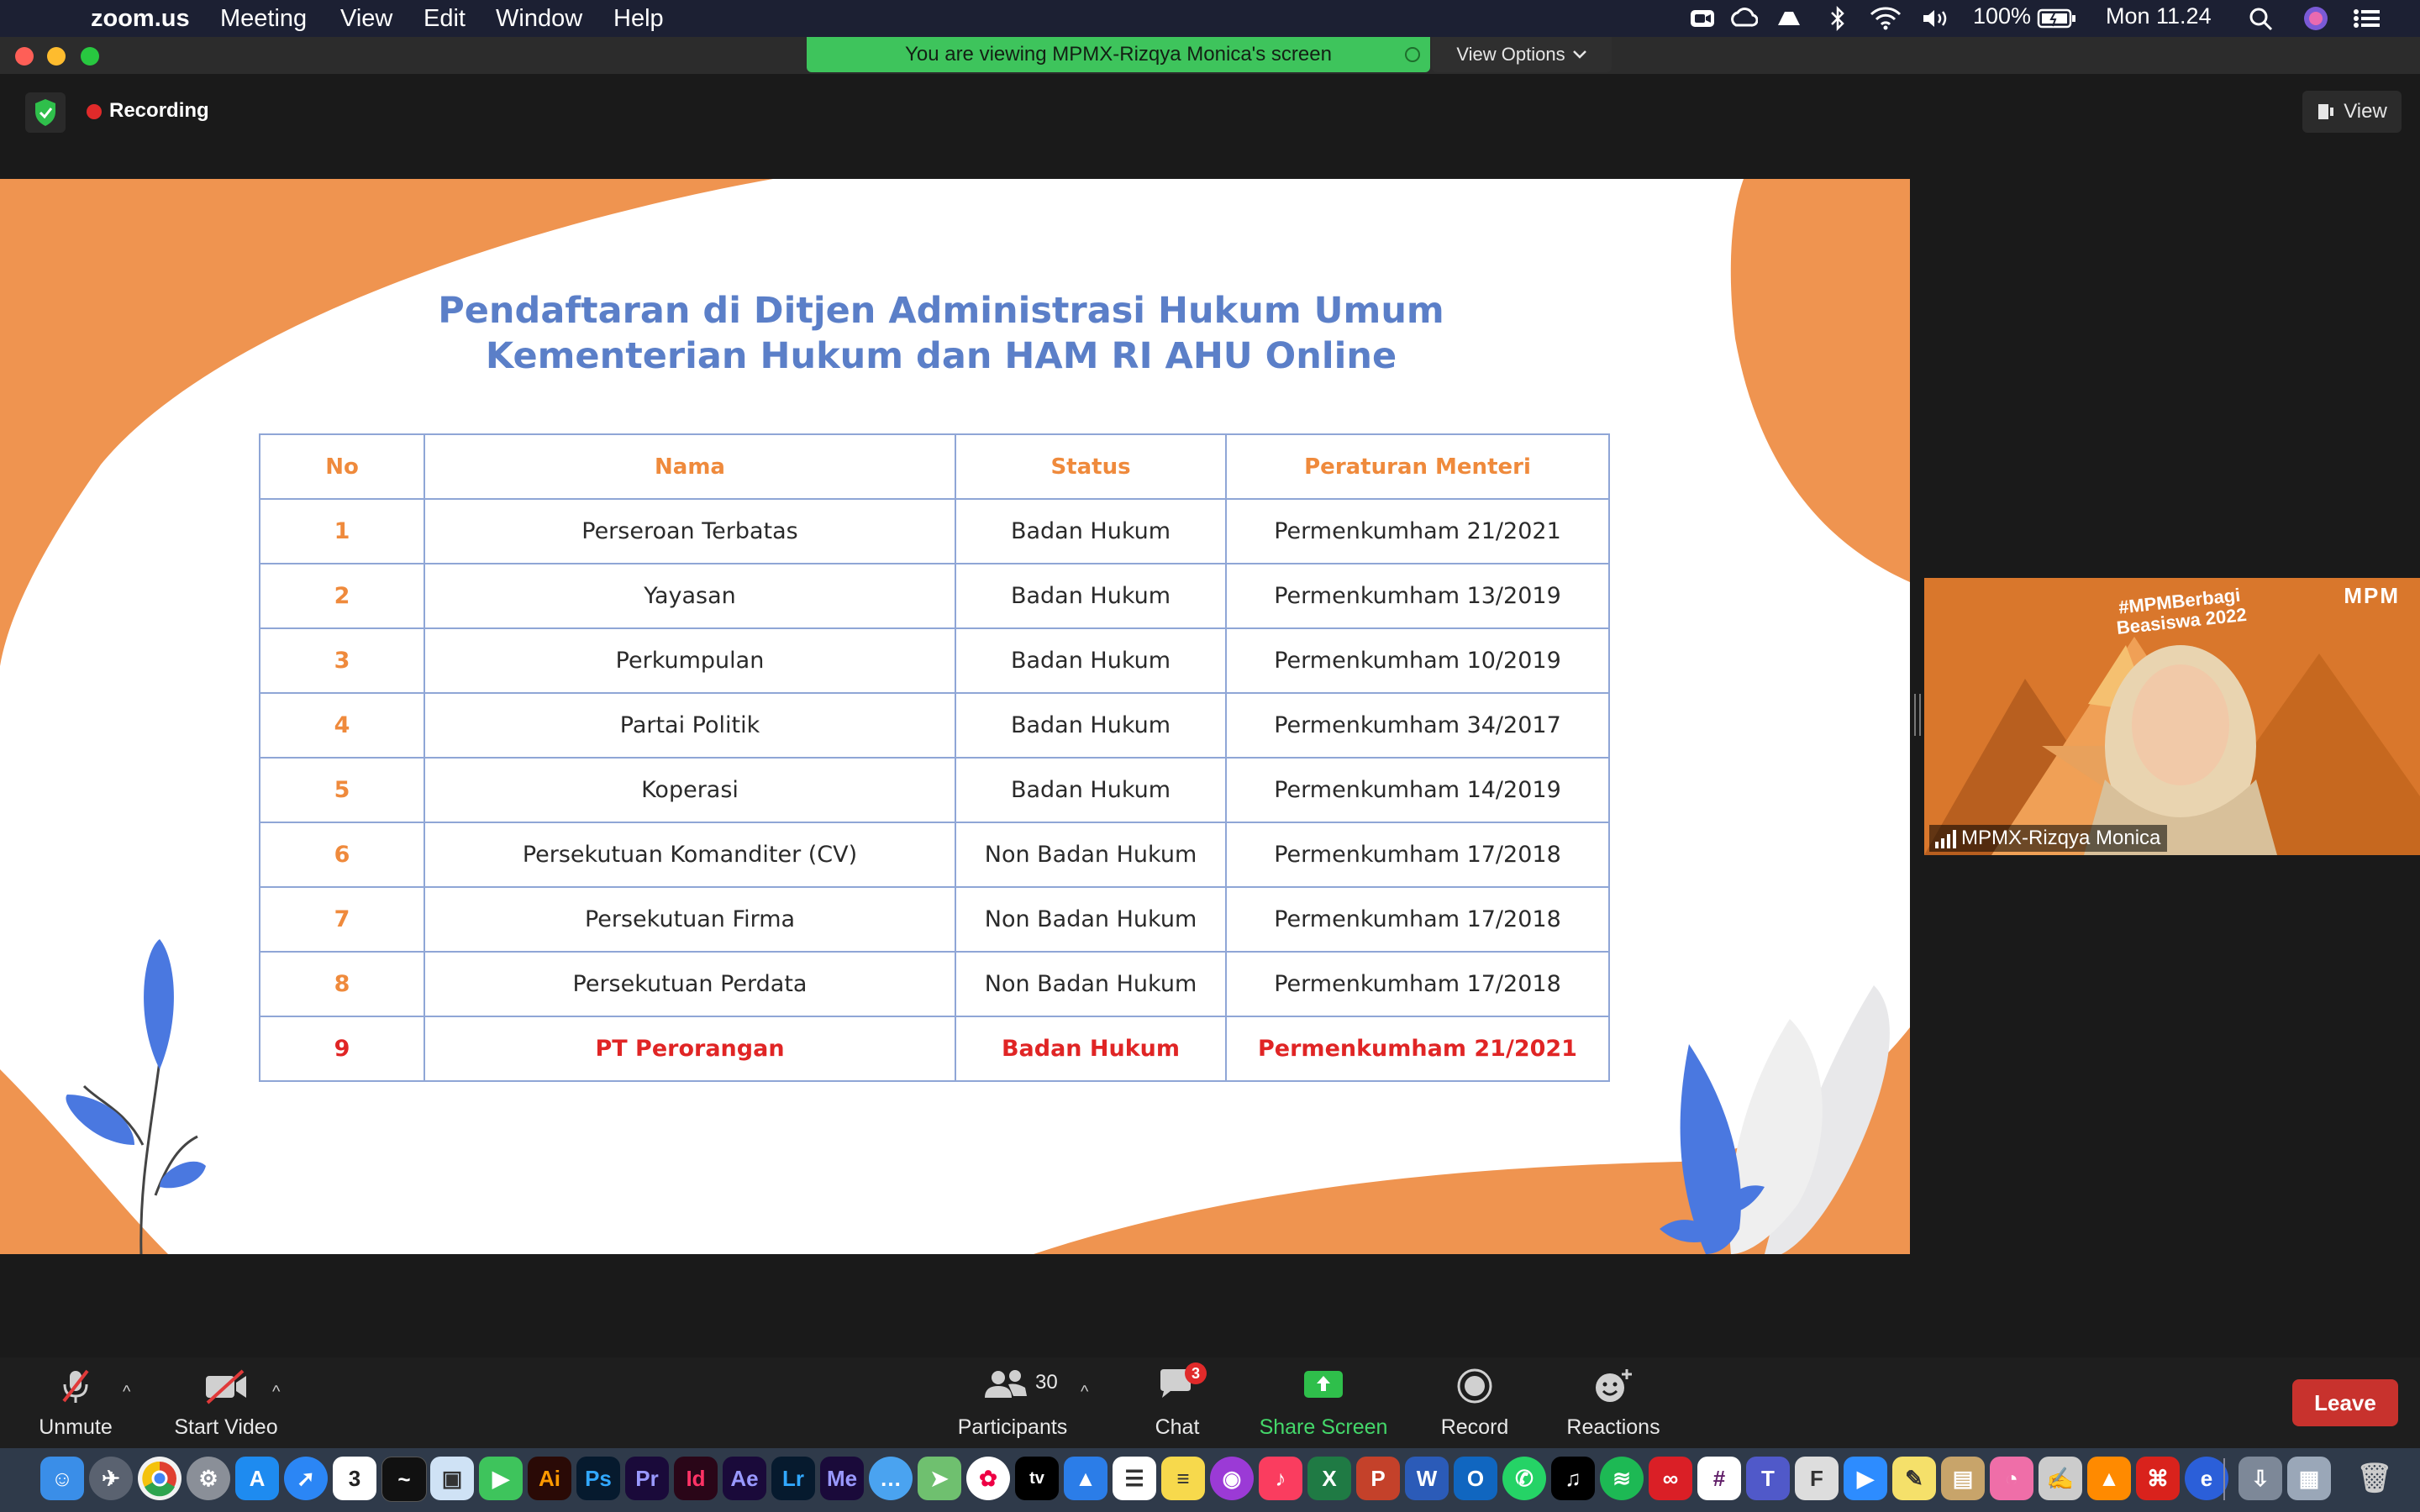 Image resolution: width=2420 pixels, height=1512 pixels. What do you see at coordinates (2262, 19) in the screenshot?
I see `spotlight-search-icon` at bounding box center [2262, 19].